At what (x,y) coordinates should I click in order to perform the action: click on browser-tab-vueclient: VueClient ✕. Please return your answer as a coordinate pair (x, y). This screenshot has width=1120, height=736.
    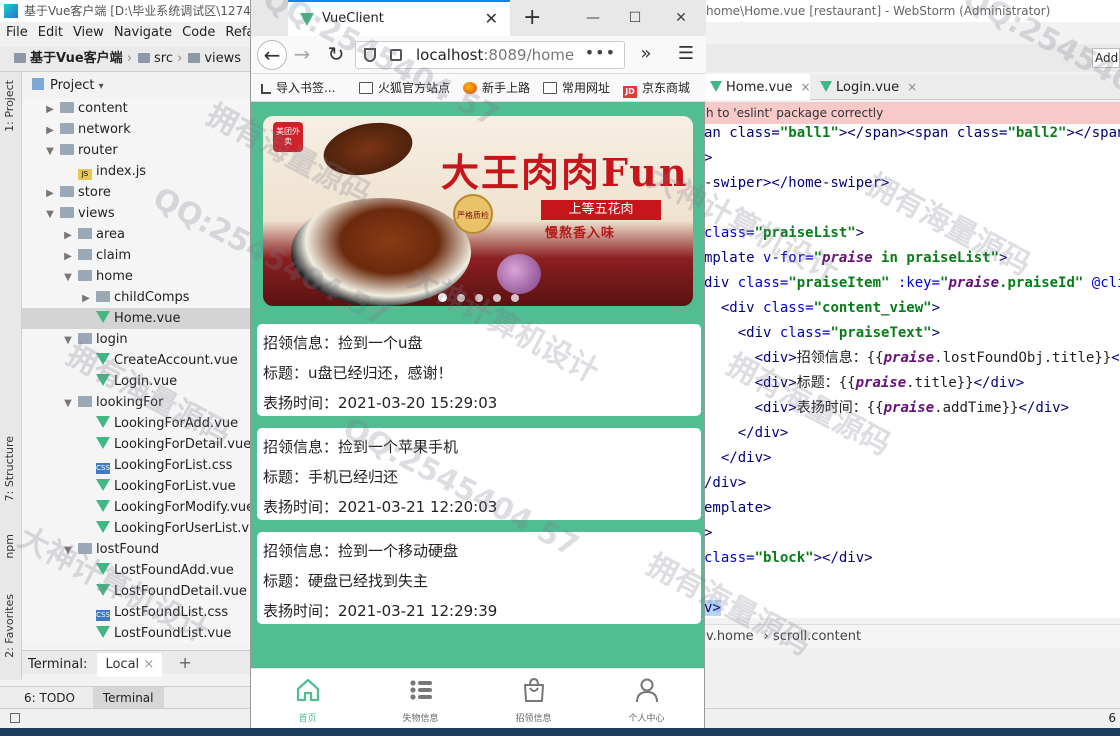
    Looking at the image, I should click on (399, 18).